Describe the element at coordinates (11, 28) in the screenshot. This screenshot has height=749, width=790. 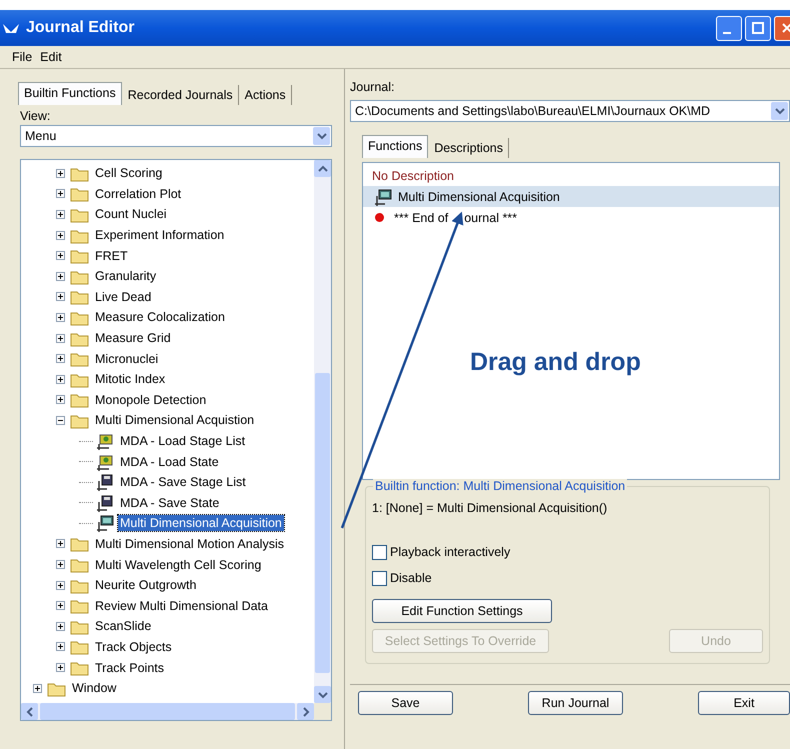
I see `app-logo-icon` at that location.